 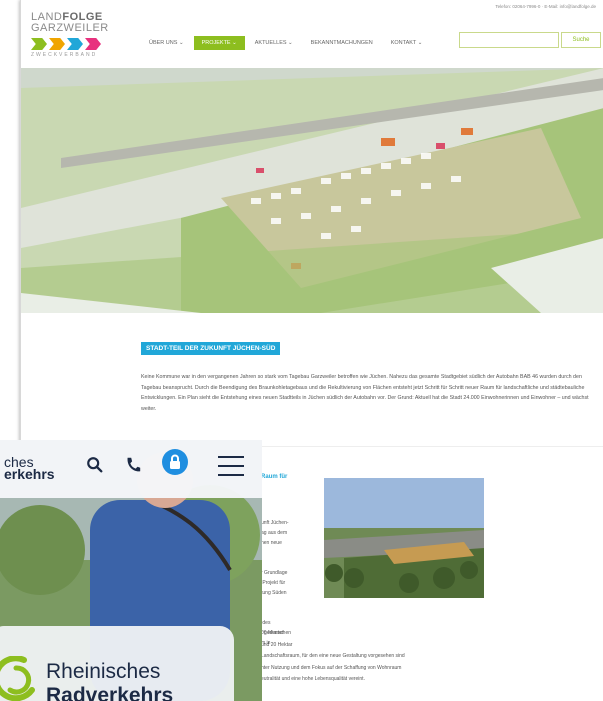 I want to click on lock-icon, so click(x=175, y=461).